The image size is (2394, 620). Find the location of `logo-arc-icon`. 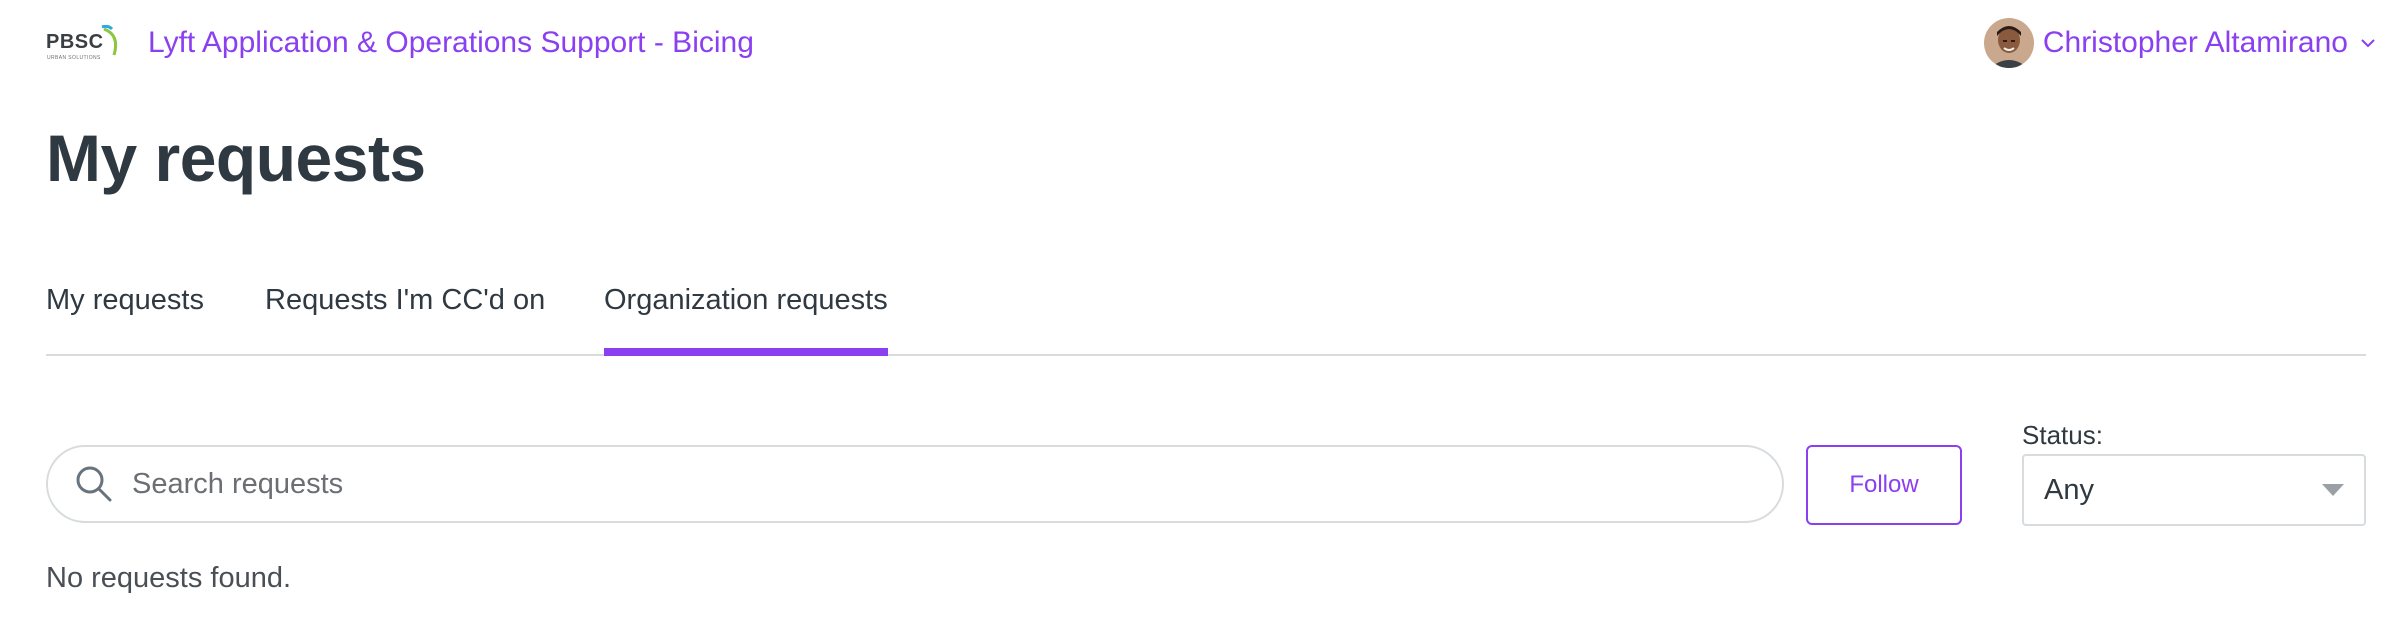

logo-arc-icon is located at coordinates (109, 40).